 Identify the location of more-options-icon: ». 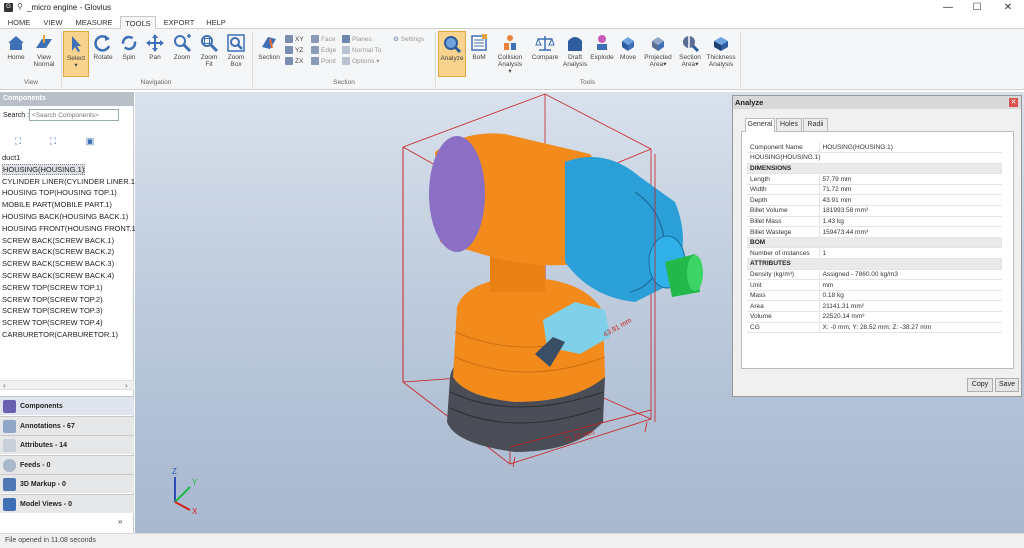
(120, 521).